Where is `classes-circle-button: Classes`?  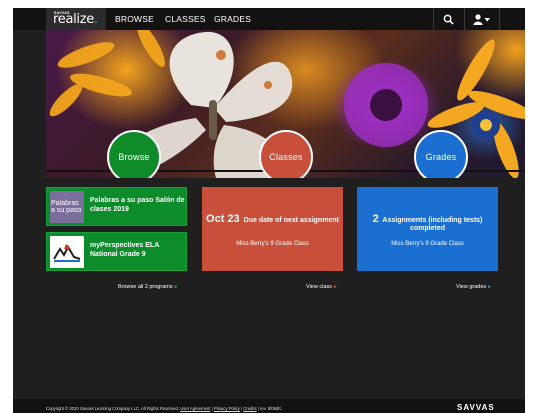
classes-circle-button: Classes is located at coordinates (286, 154).